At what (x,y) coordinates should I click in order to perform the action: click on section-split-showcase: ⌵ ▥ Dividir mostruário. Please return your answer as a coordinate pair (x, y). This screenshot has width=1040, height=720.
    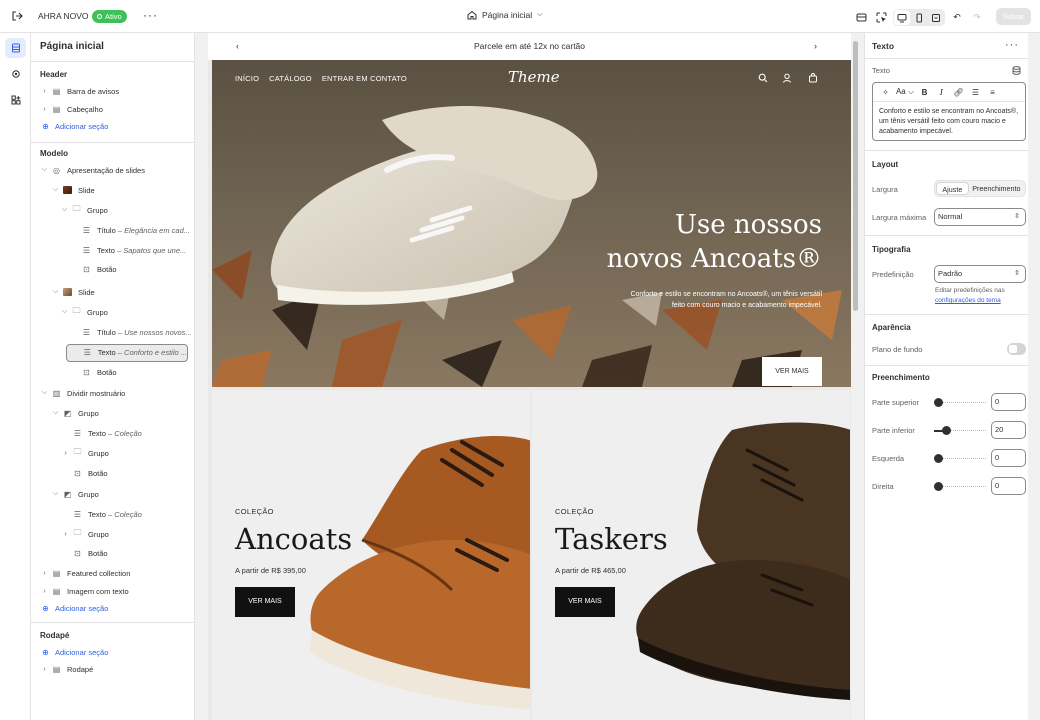
    Looking at the image, I should click on (83, 393).